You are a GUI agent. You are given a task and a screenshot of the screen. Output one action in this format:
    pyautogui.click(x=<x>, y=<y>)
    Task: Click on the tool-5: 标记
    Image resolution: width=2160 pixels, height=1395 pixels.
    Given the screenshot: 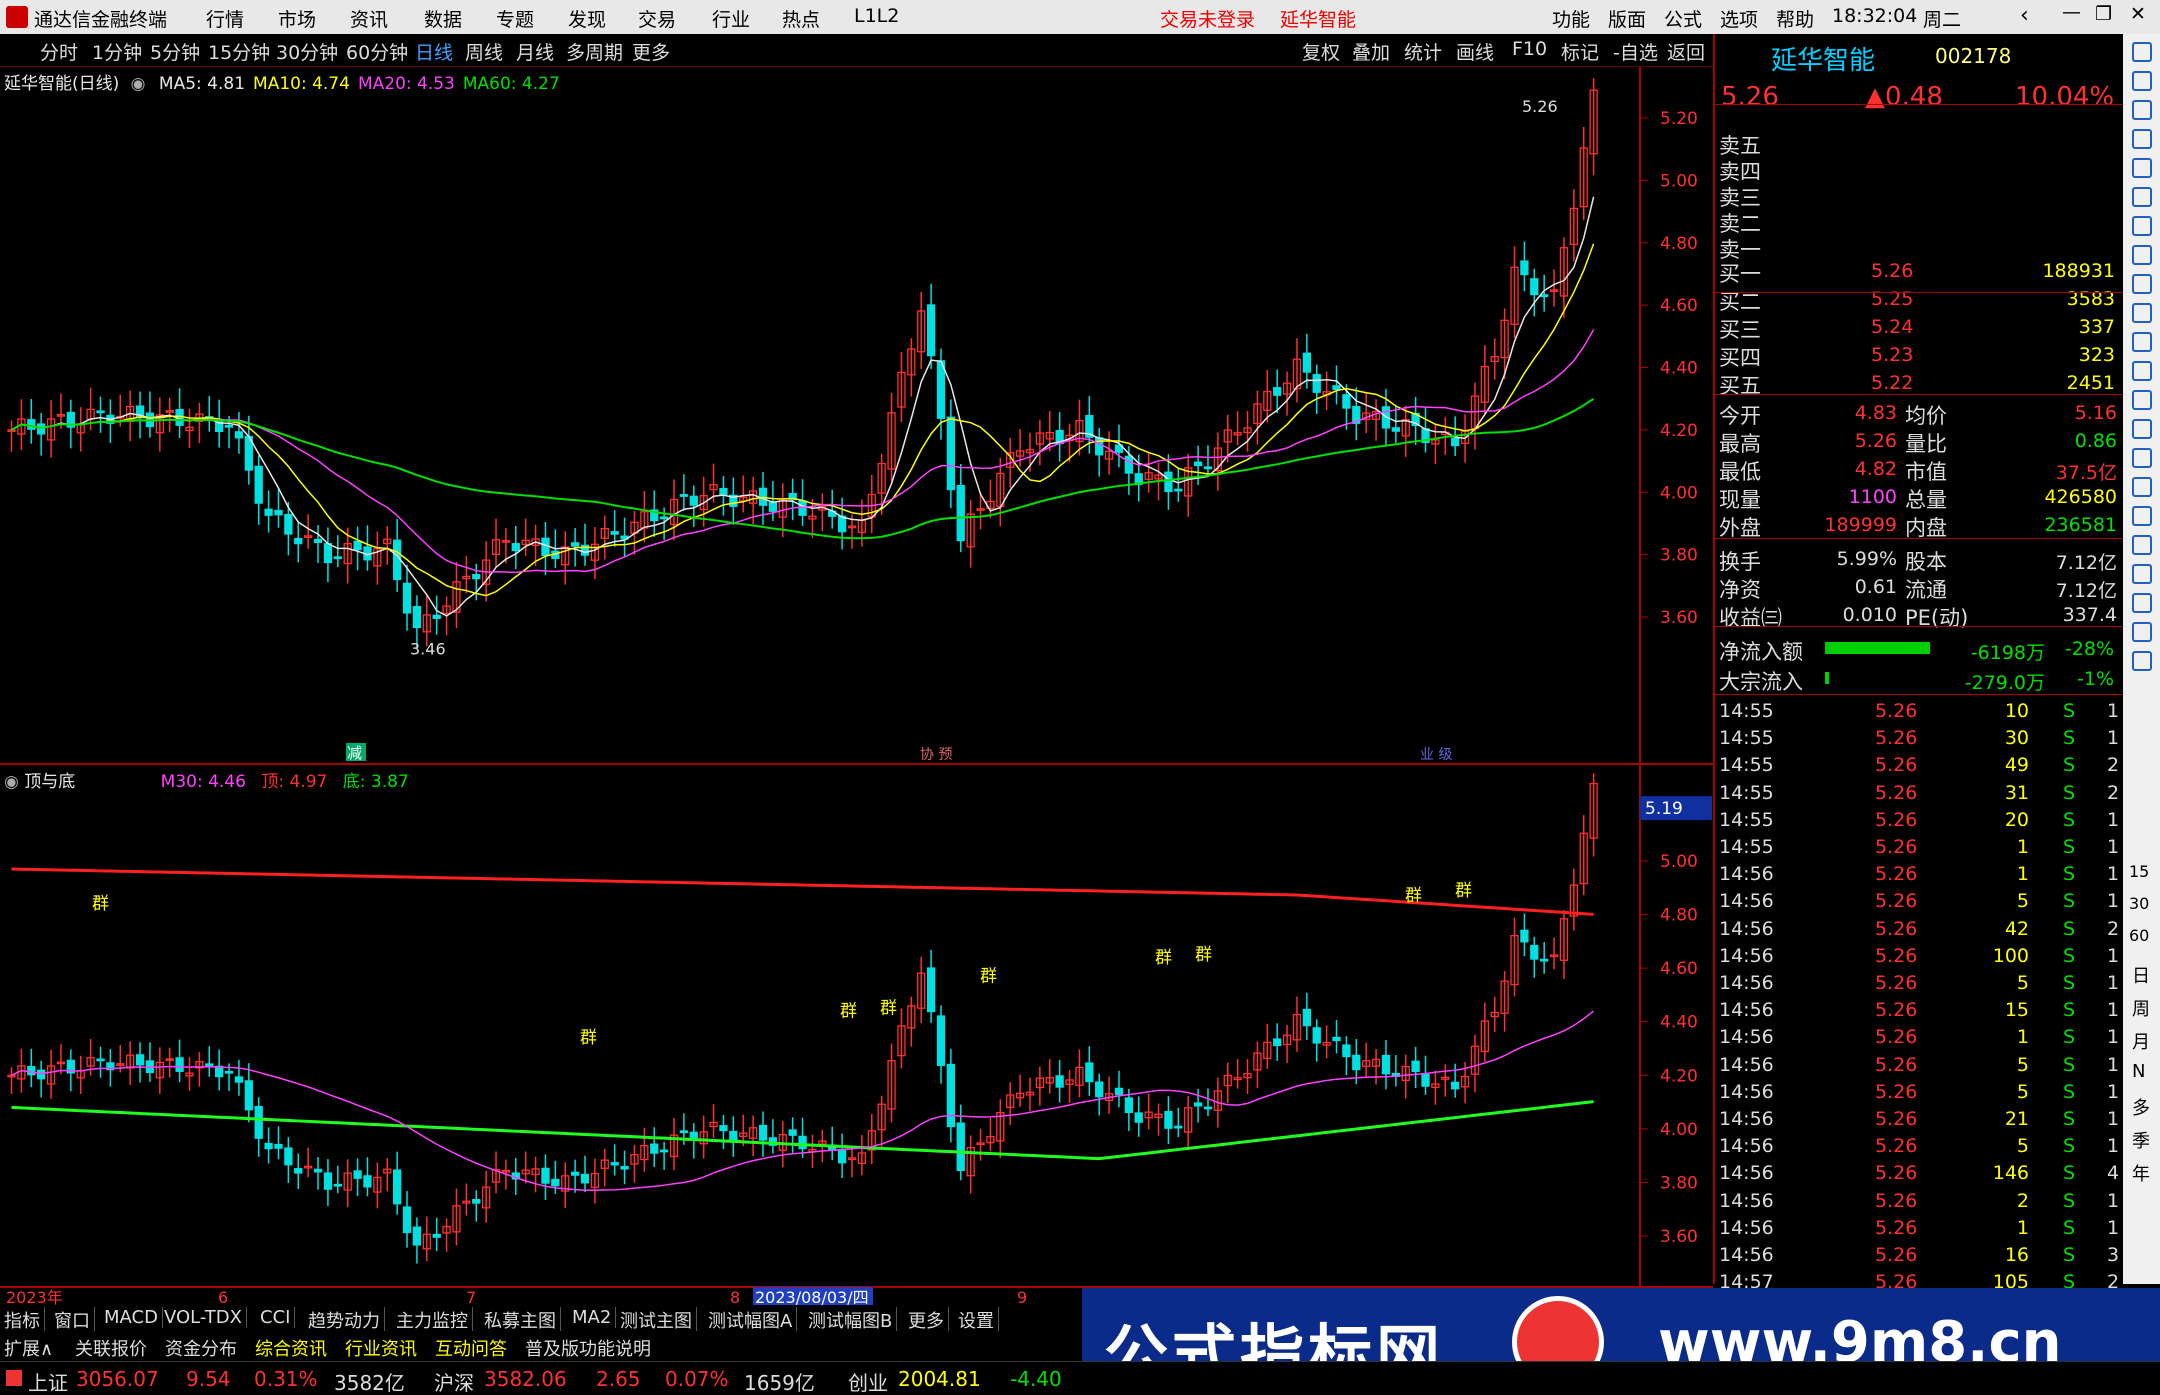 What is the action you would take?
    pyautogui.click(x=1580, y=51)
    